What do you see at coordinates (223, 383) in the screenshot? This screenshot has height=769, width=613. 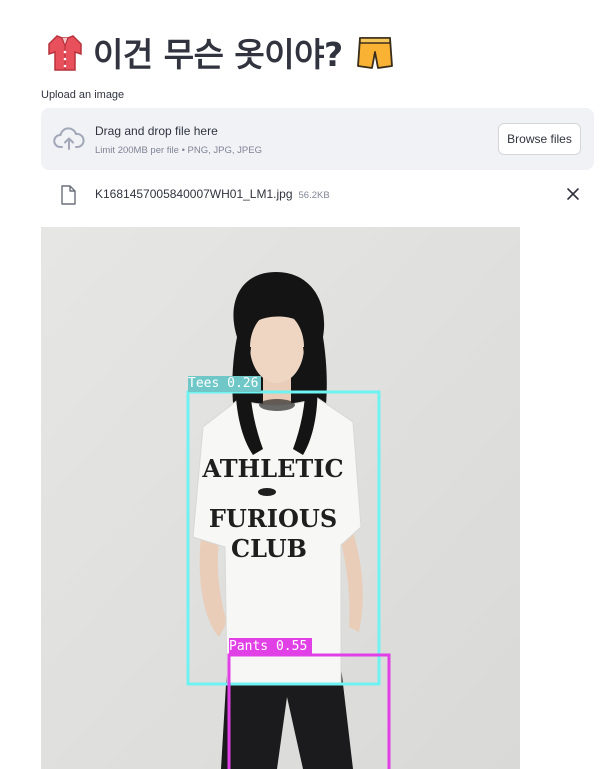 I see `tees-detection-label: Tees 0.26` at bounding box center [223, 383].